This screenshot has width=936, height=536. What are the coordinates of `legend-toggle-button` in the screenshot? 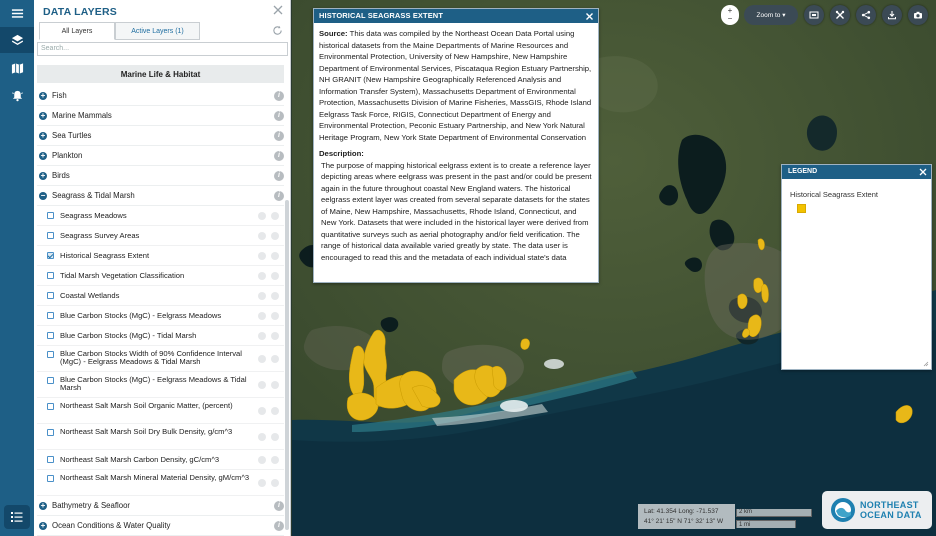 It's located at (17, 517).